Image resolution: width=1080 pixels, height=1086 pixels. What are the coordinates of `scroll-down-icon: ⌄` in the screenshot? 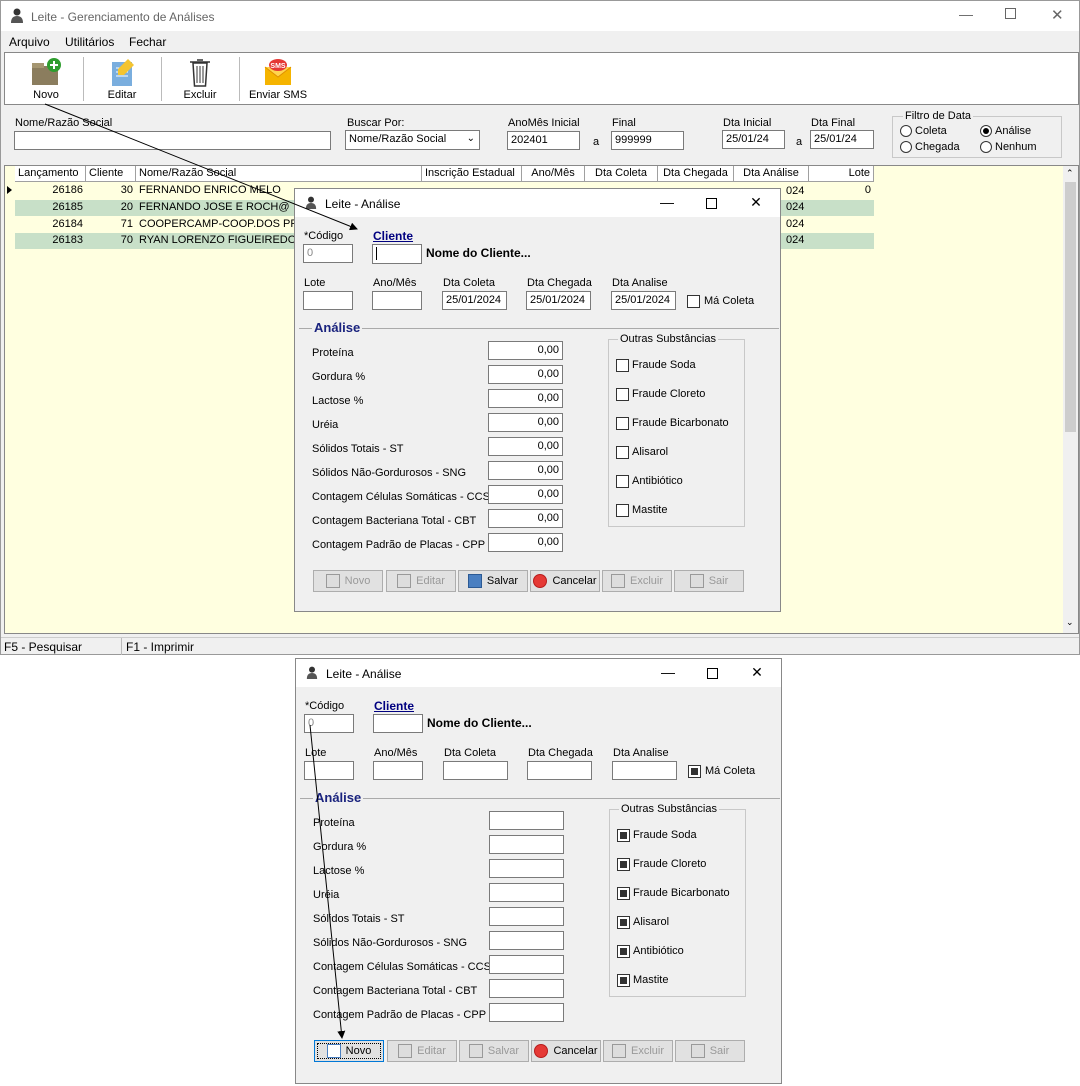 It's located at (1070, 622).